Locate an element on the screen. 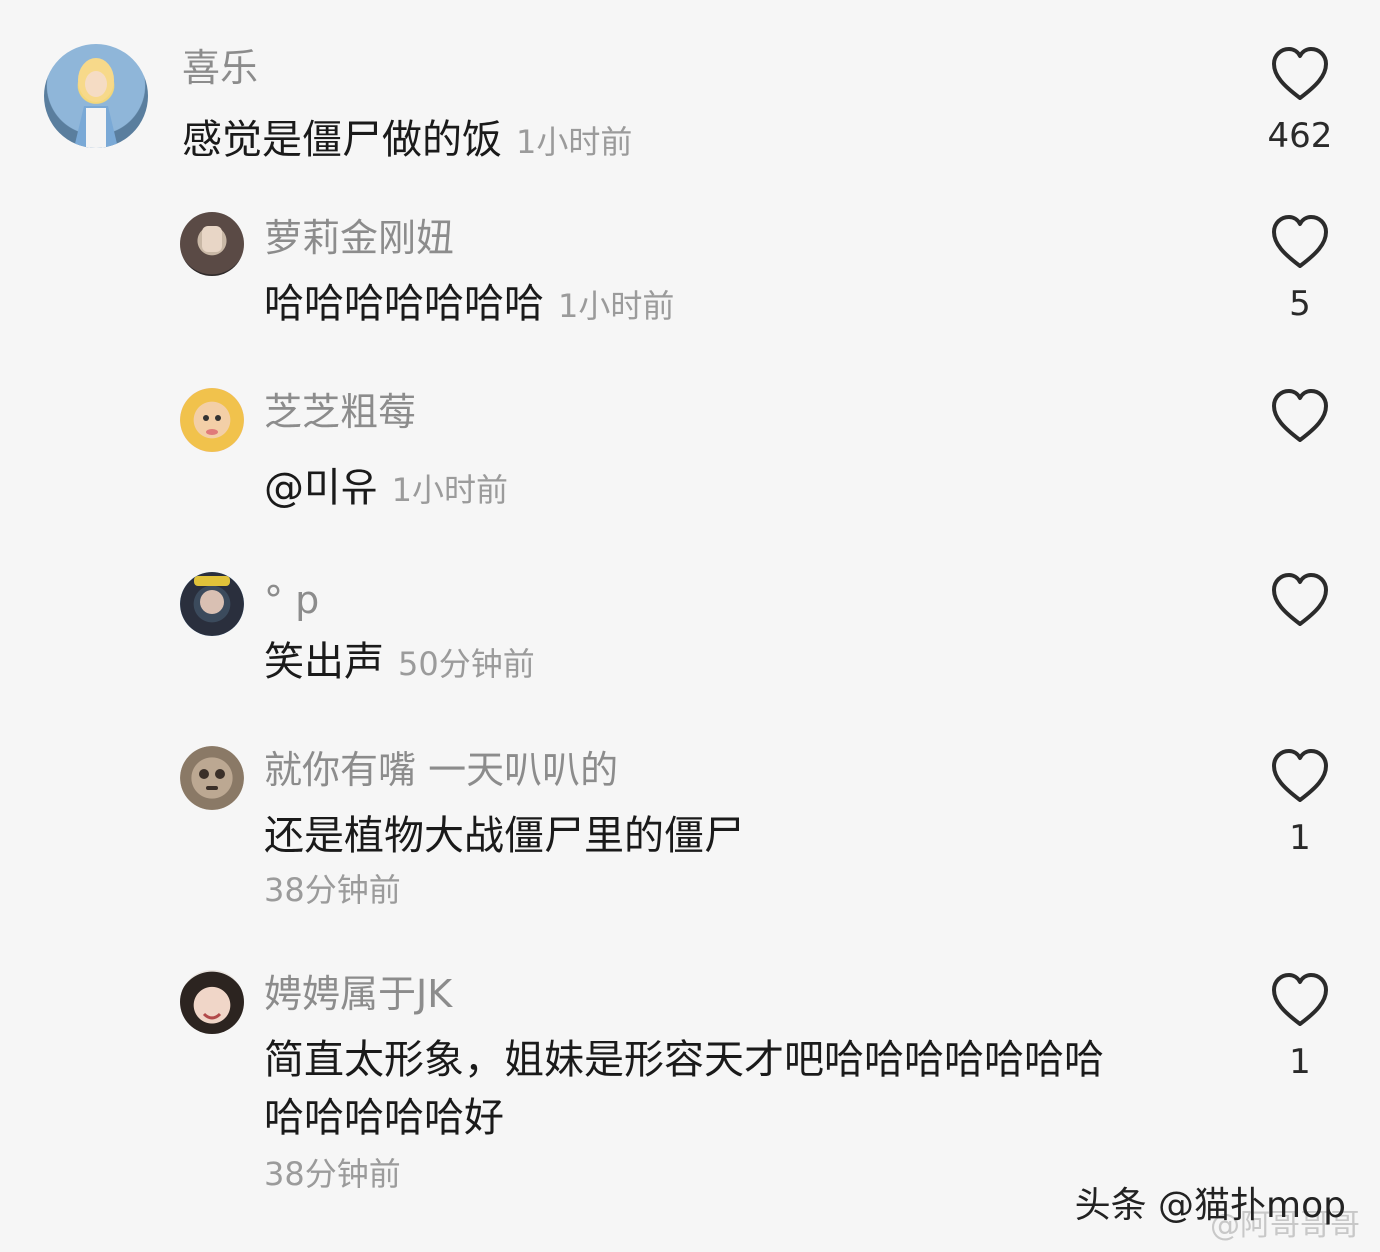 The width and height of the screenshot is (1380, 1252). comment-text-line2: 哈哈哈哈哈好 is located at coordinates (384, 1118).